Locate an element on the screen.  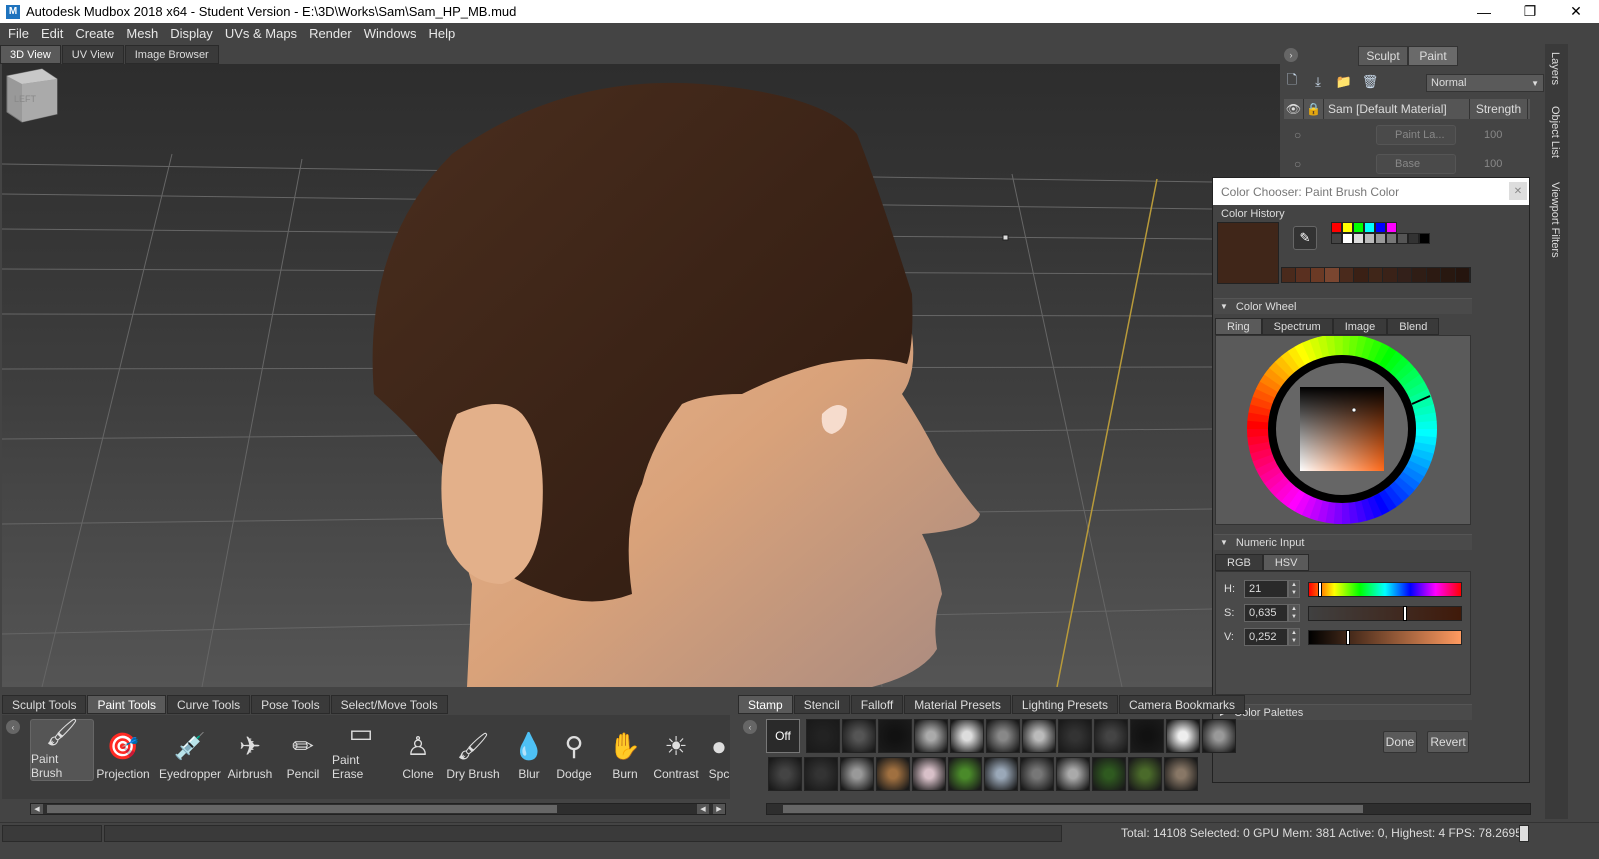
menu-create: Create is located at coordinates (94, 33).